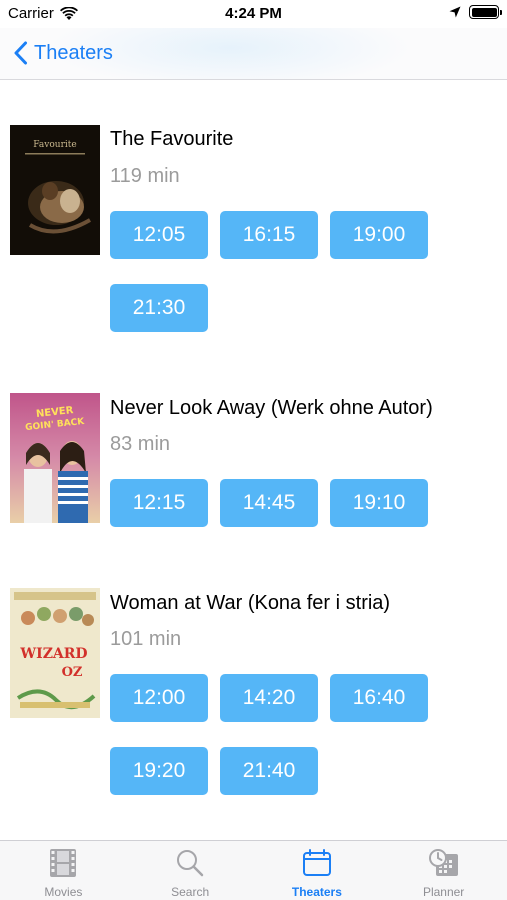 The height and width of the screenshot is (900, 507). Describe the element at coordinates (63, 863) in the screenshot. I see `film-icon` at that location.